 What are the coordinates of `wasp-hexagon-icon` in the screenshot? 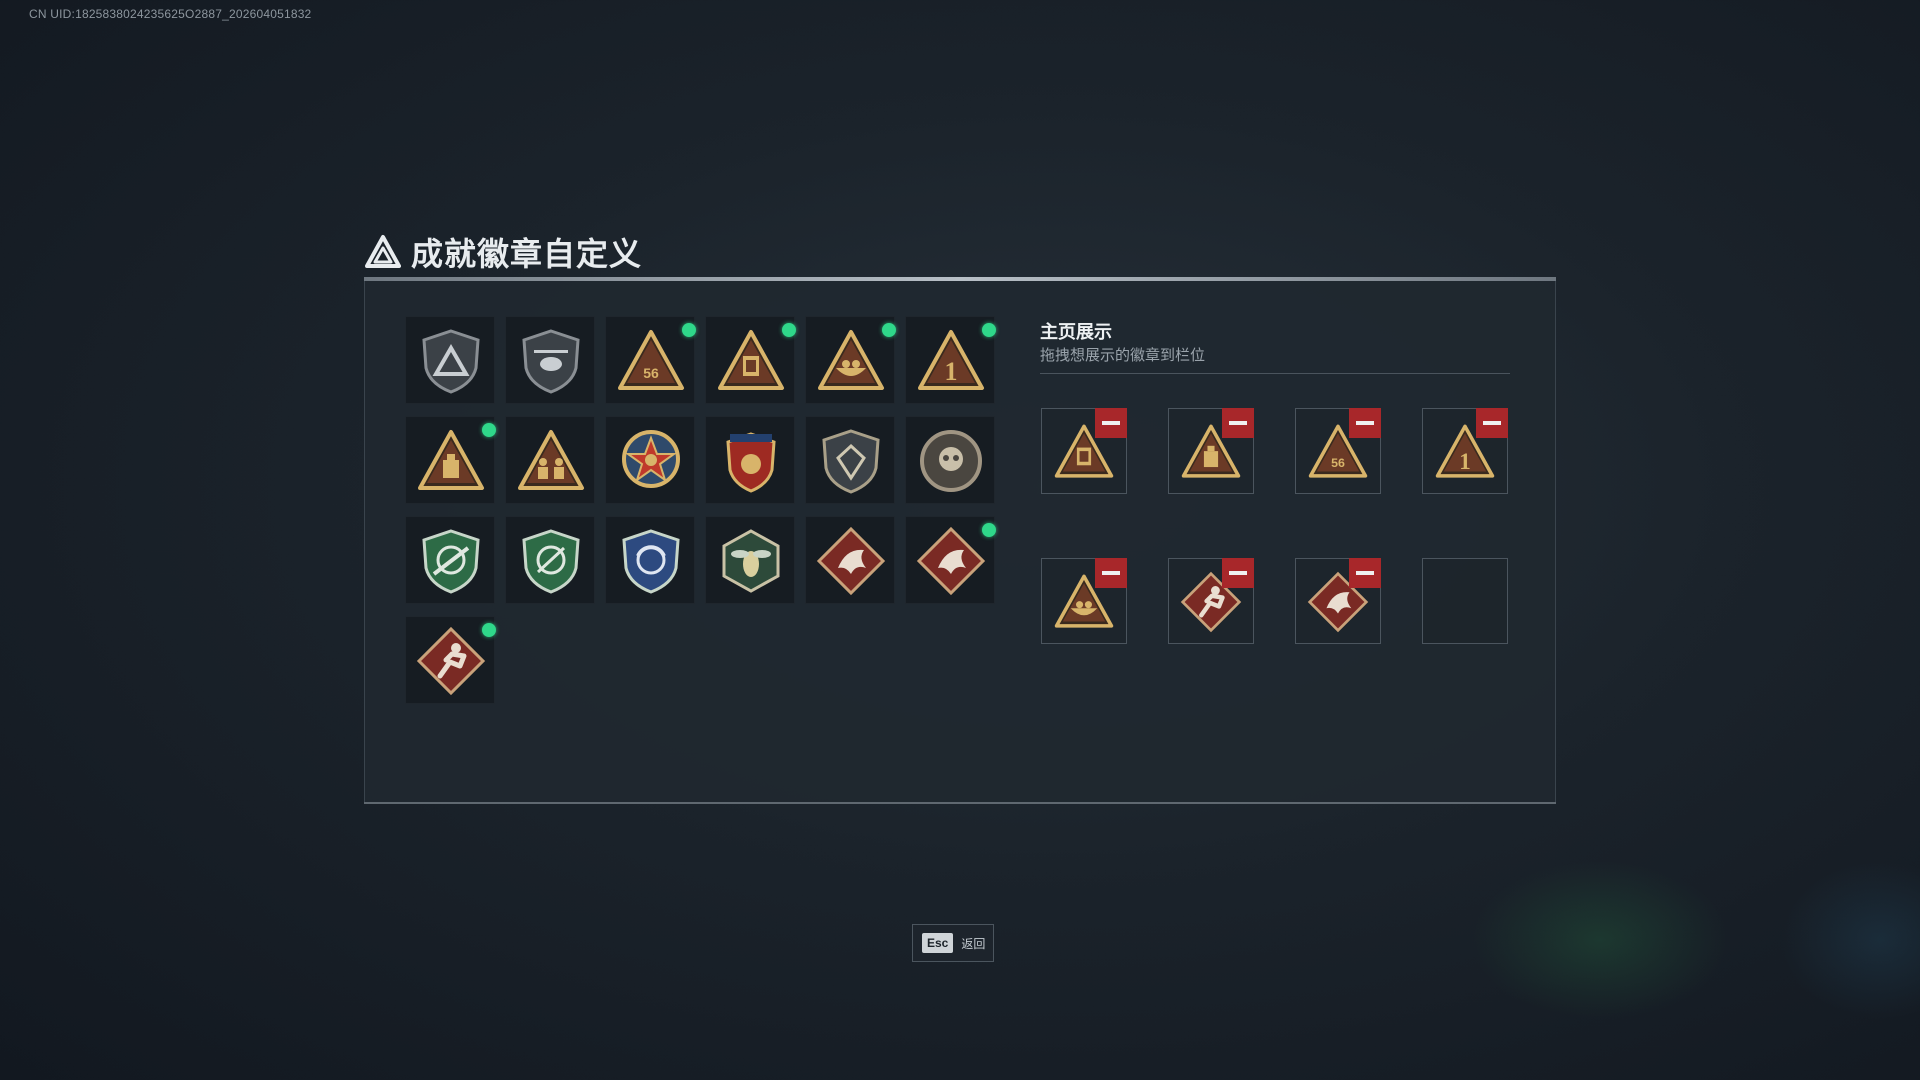 It's located at (751, 561).